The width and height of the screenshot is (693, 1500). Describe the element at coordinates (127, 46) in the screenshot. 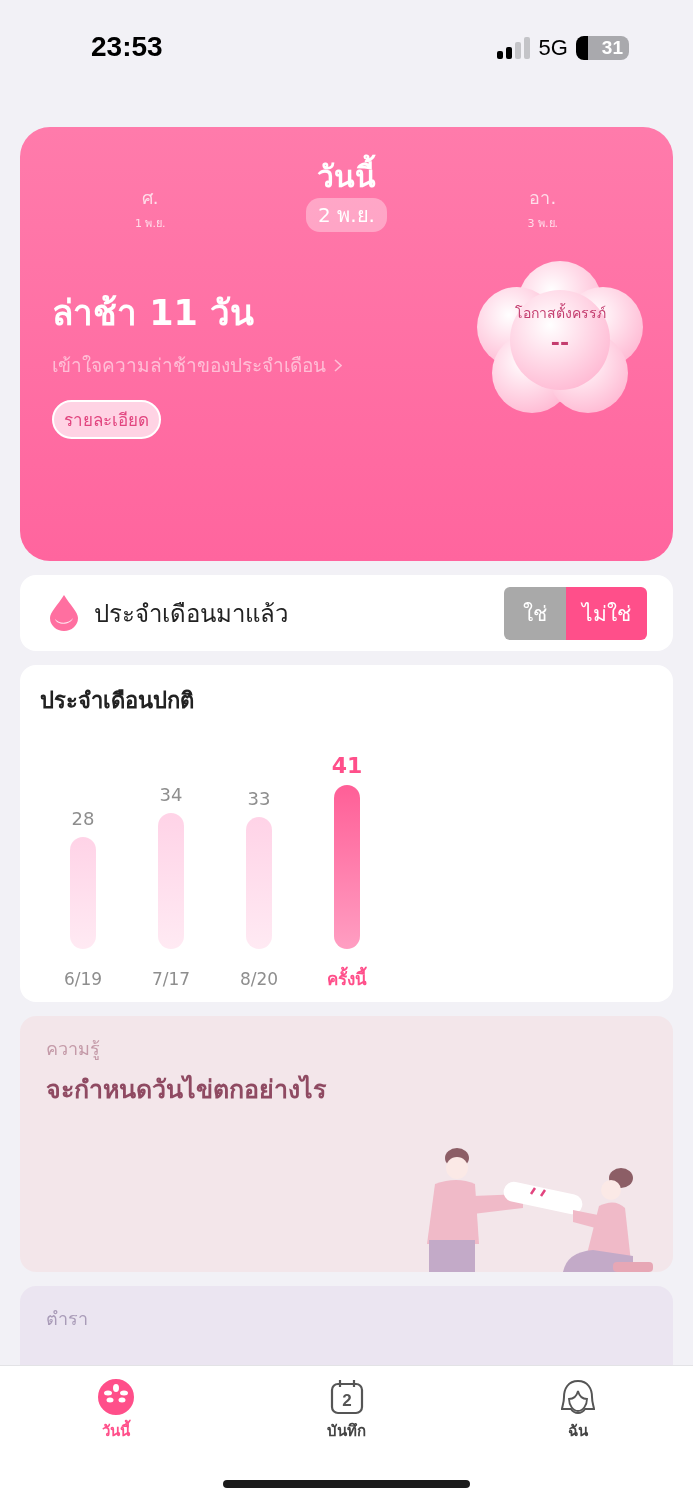

I see `status-time: 23:53` at that location.